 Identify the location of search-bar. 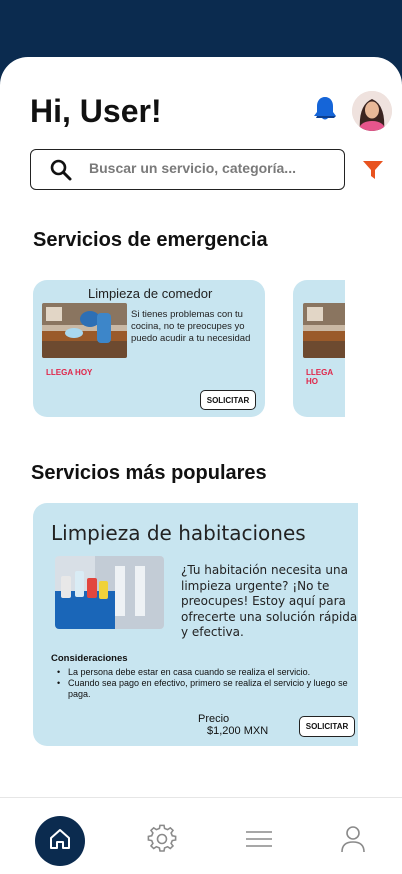
(187, 169).